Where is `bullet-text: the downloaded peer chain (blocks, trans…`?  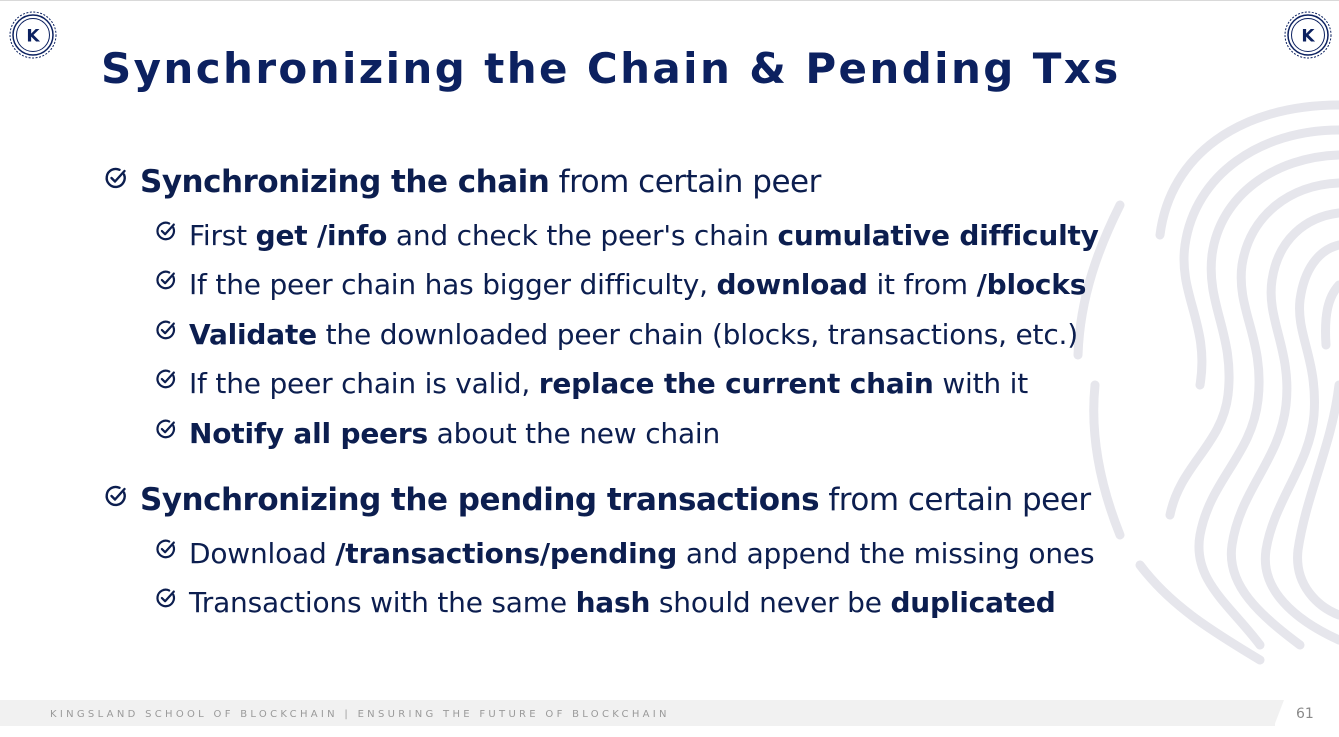 bullet-text: the downloaded peer chain (blocks, trans… is located at coordinates (697, 334).